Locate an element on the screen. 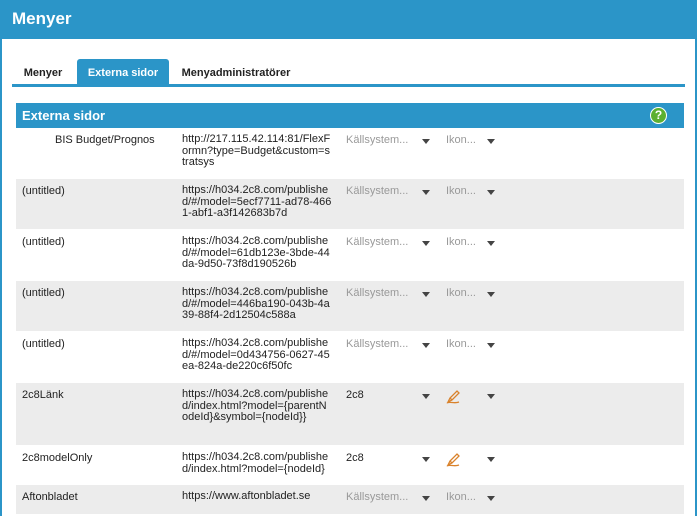 This screenshot has height=516, width=697. row-name: 2c8Länk is located at coordinates (43, 395).